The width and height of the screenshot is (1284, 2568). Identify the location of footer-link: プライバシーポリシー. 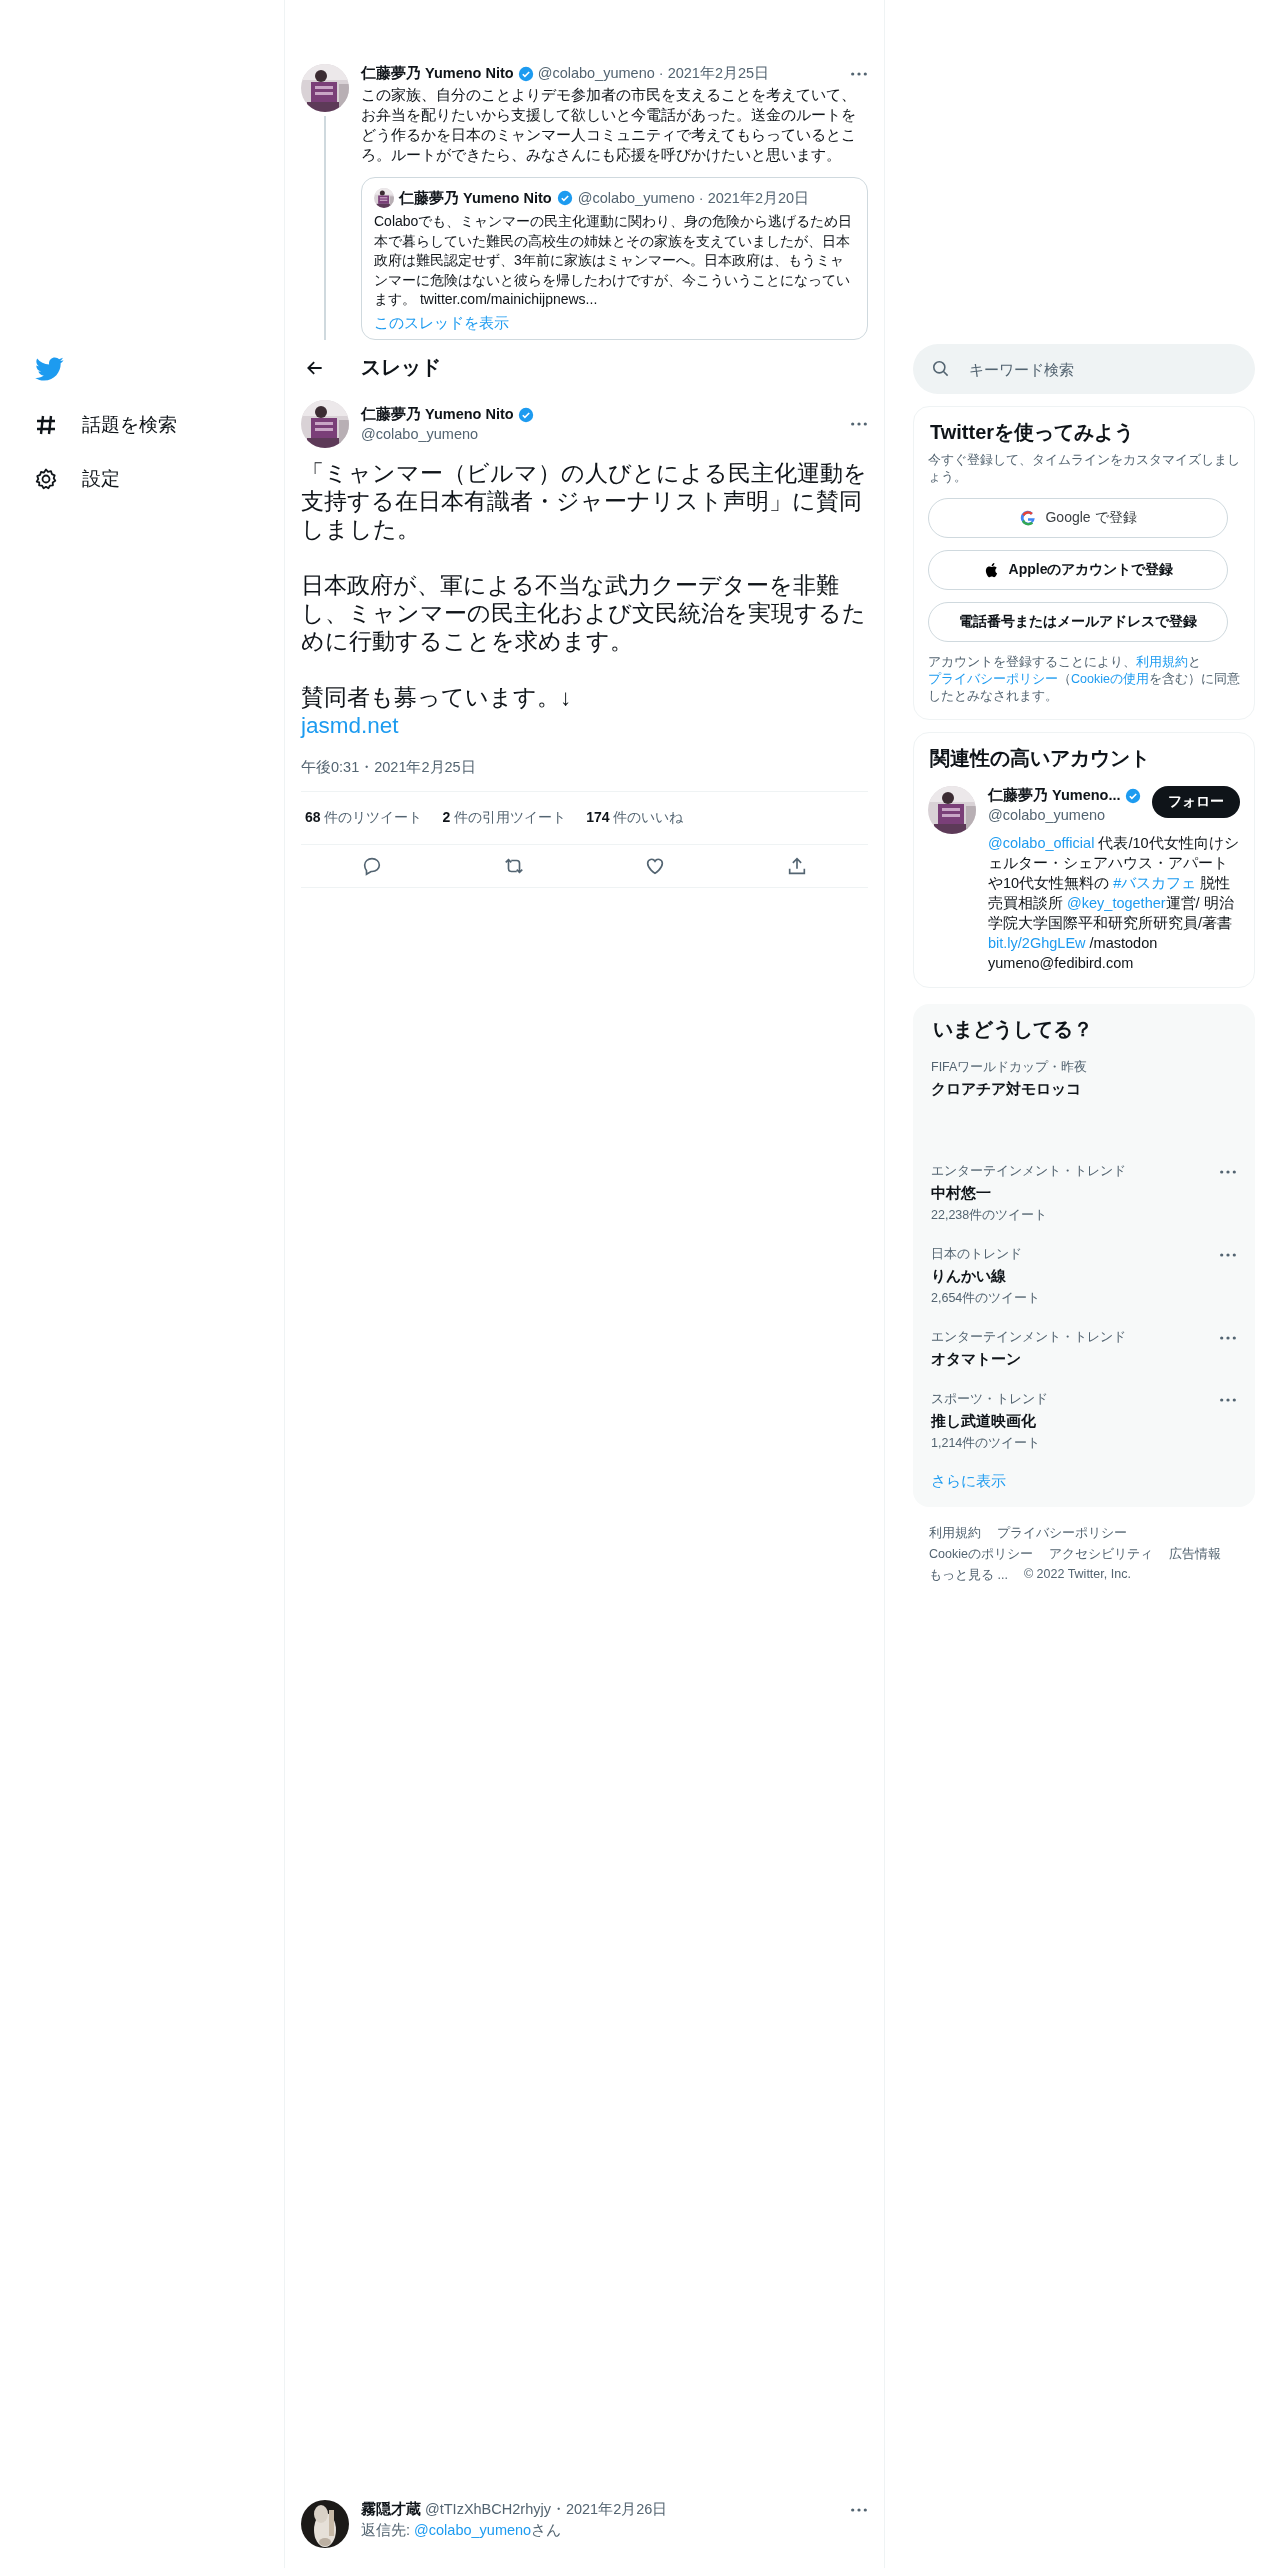
(1062, 1533).